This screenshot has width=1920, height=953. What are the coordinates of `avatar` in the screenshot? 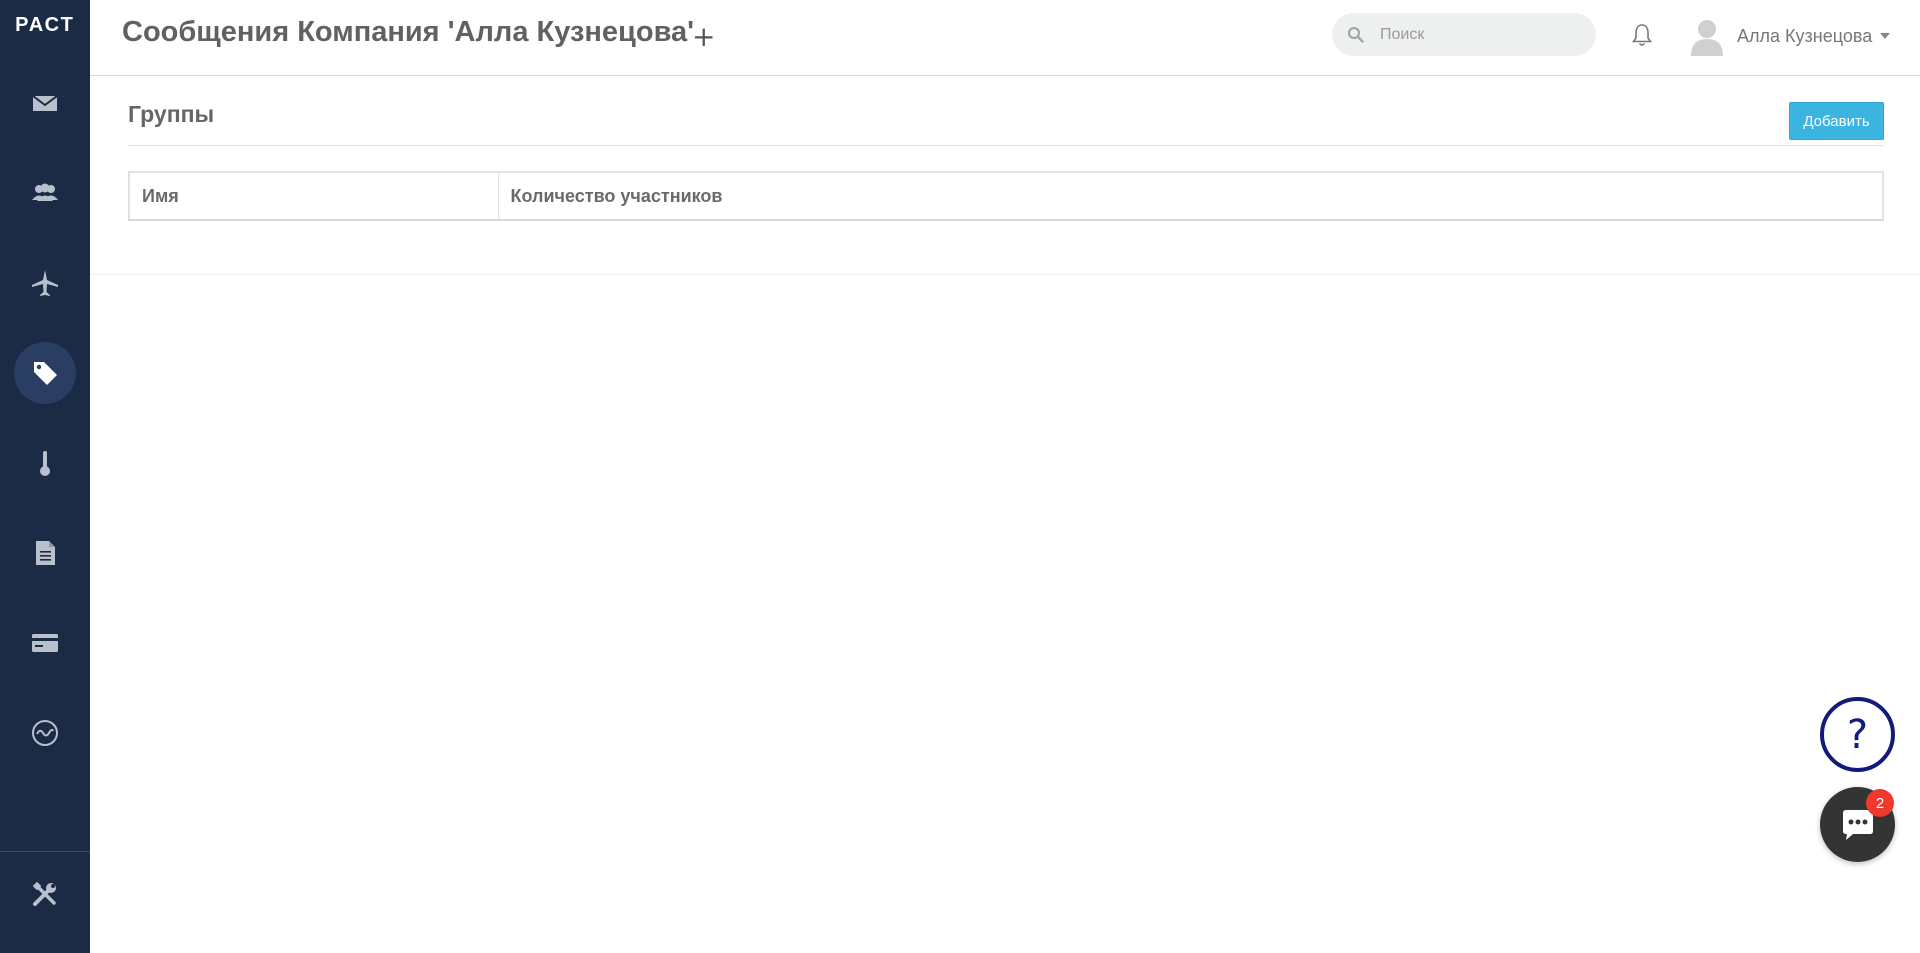 It's located at (1707, 38).